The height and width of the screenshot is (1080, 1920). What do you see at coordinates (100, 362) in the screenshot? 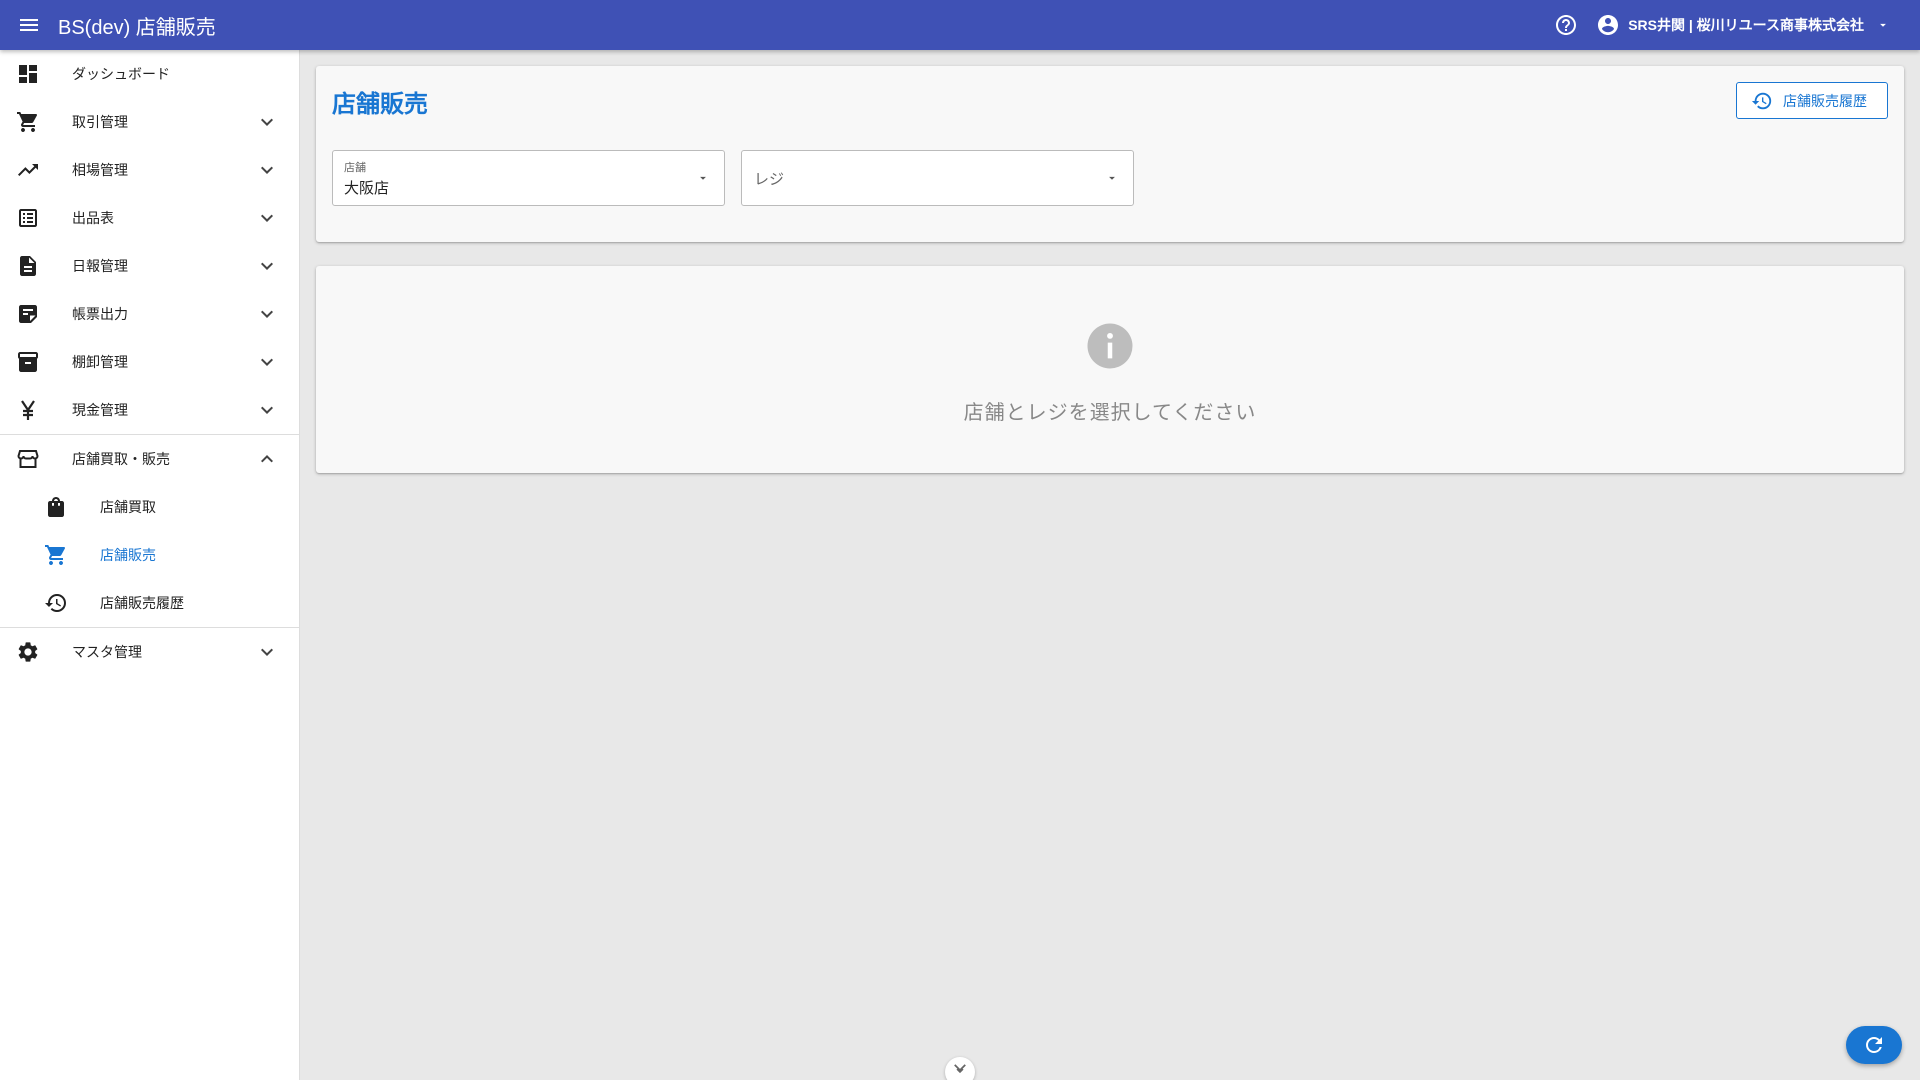
I see `sidebar-item-label: 棚卸管理` at bounding box center [100, 362].